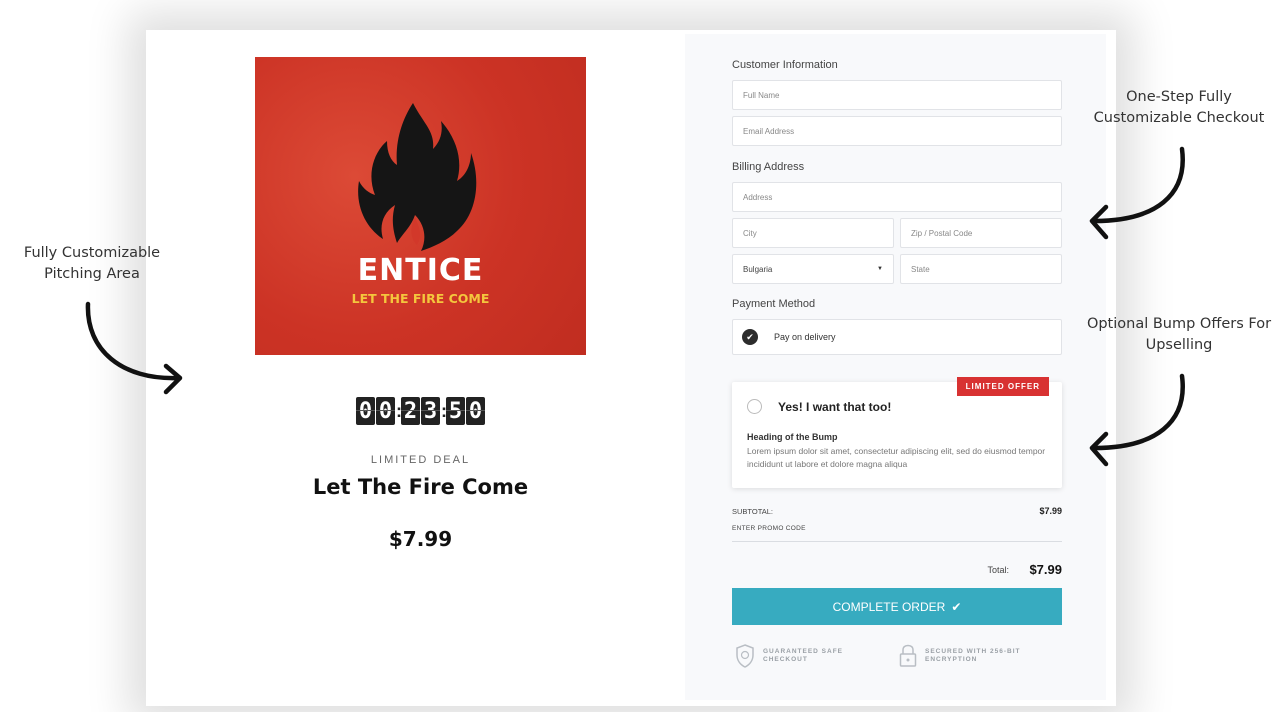 The image size is (1272, 712). I want to click on address-field, so click(897, 197).